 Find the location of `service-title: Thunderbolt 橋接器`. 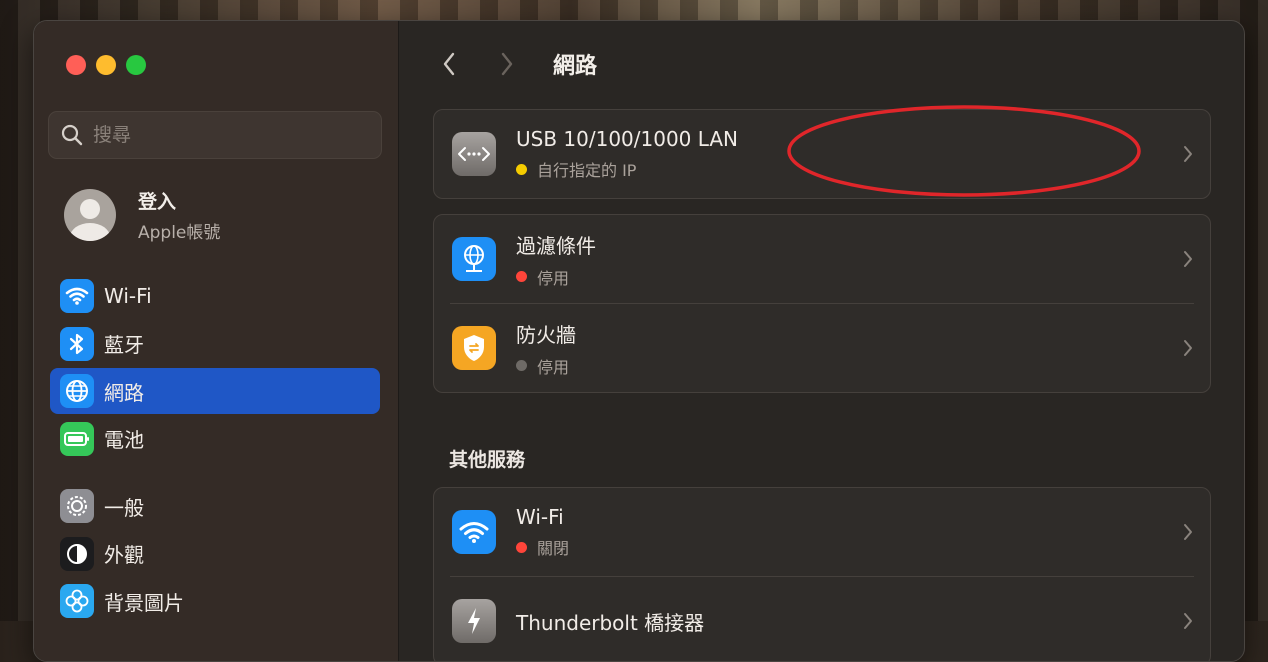

service-title: Thunderbolt 橋接器 is located at coordinates (610, 622).